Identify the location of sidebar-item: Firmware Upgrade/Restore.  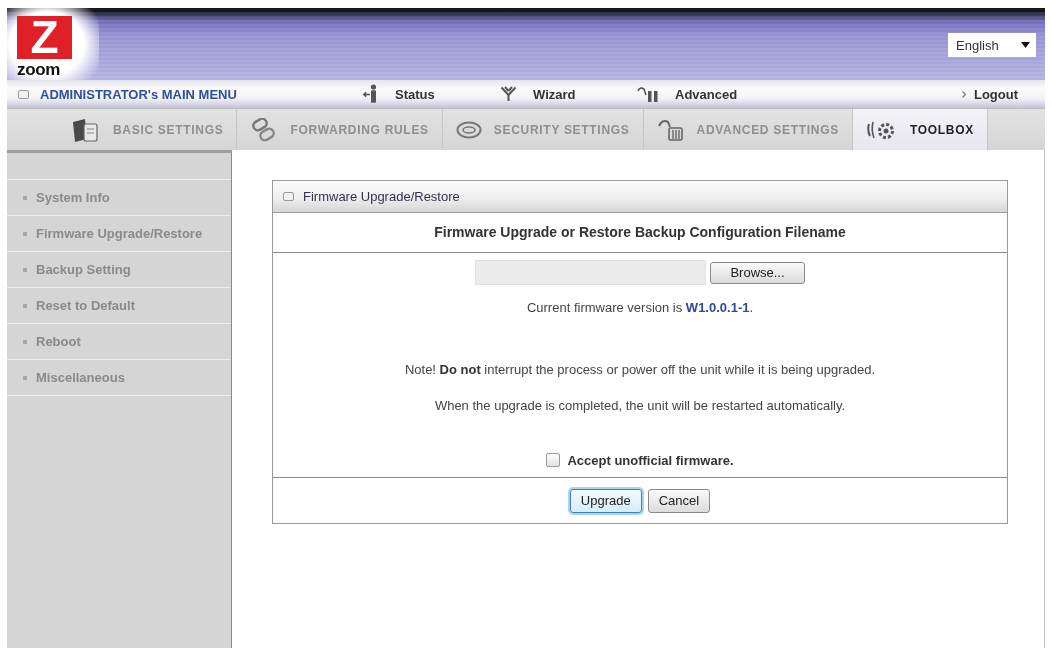
(119, 234).